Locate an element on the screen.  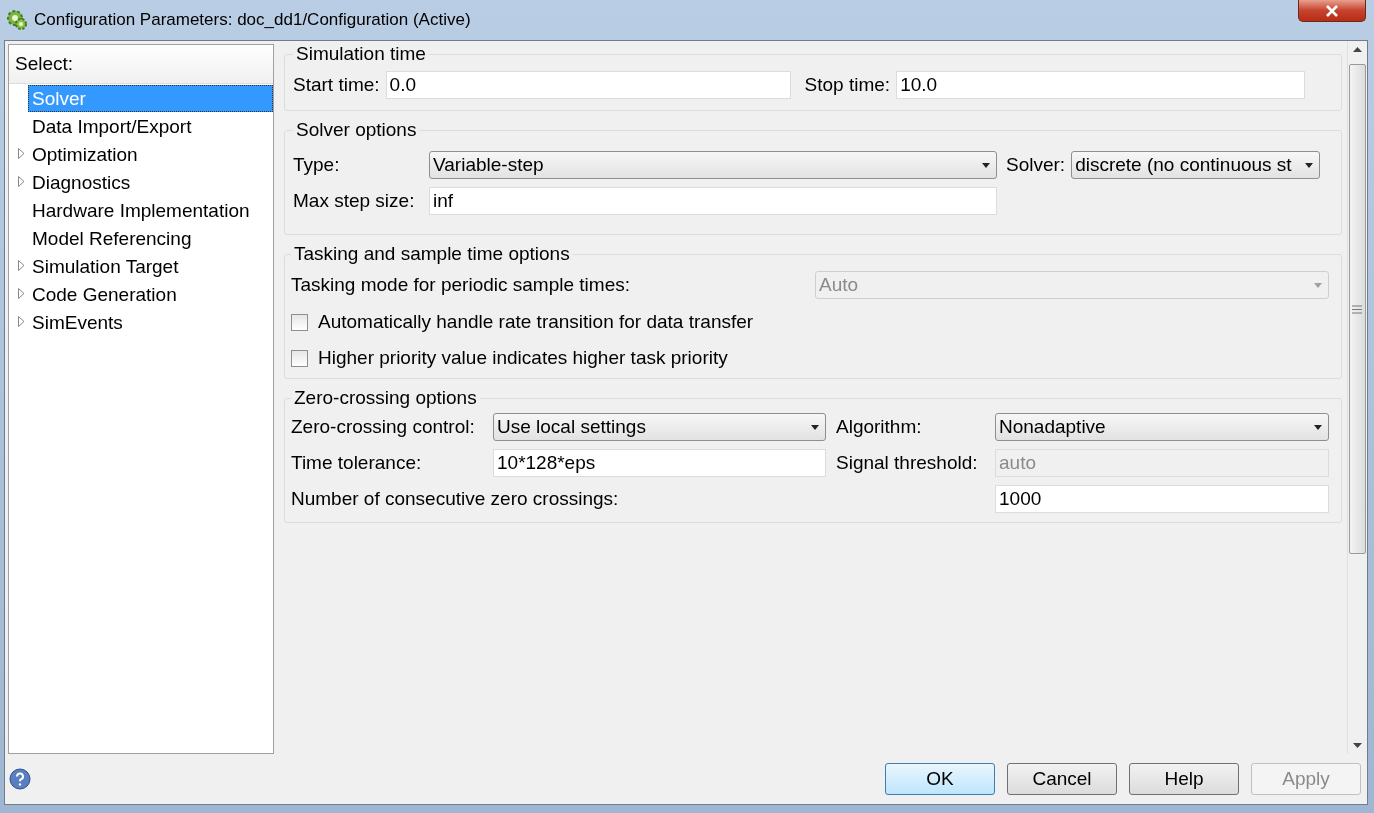
sidebar-item: Data Import/Export is located at coordinates (150, 126).